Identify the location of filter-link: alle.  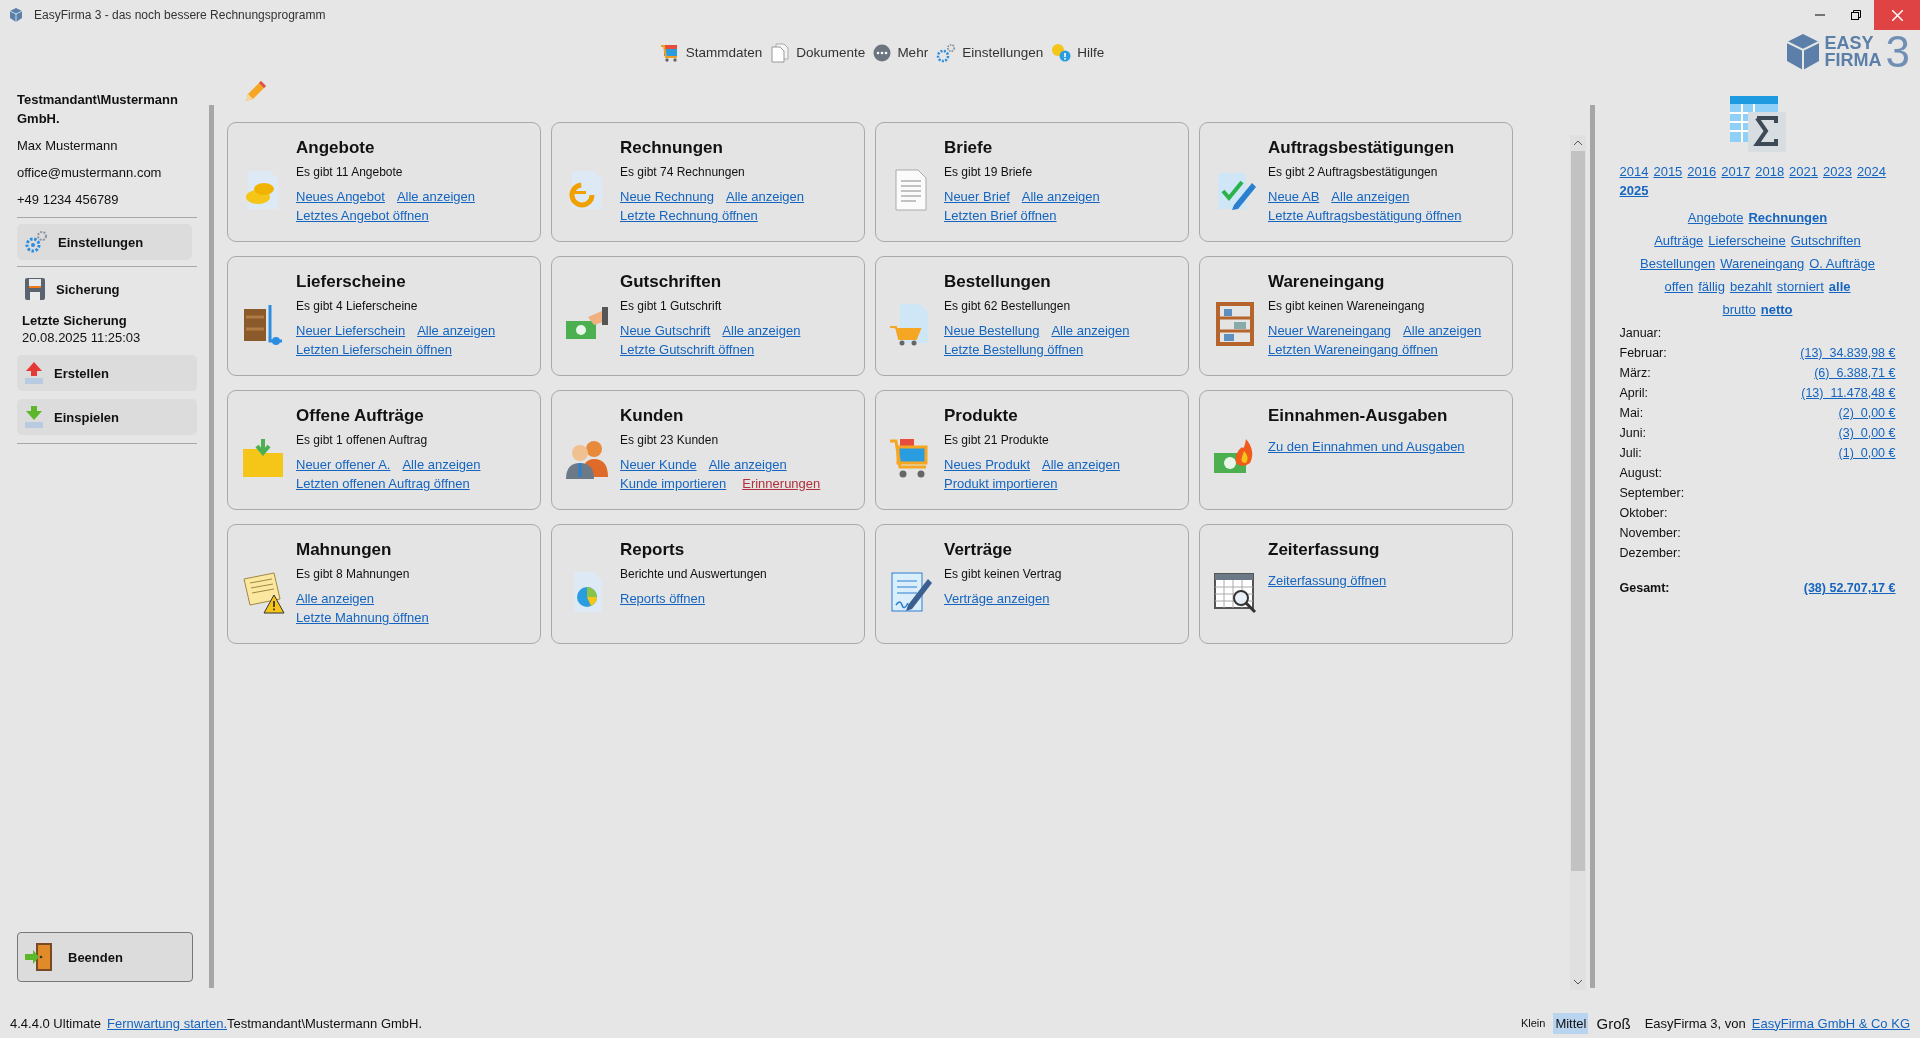
(1839, 286).